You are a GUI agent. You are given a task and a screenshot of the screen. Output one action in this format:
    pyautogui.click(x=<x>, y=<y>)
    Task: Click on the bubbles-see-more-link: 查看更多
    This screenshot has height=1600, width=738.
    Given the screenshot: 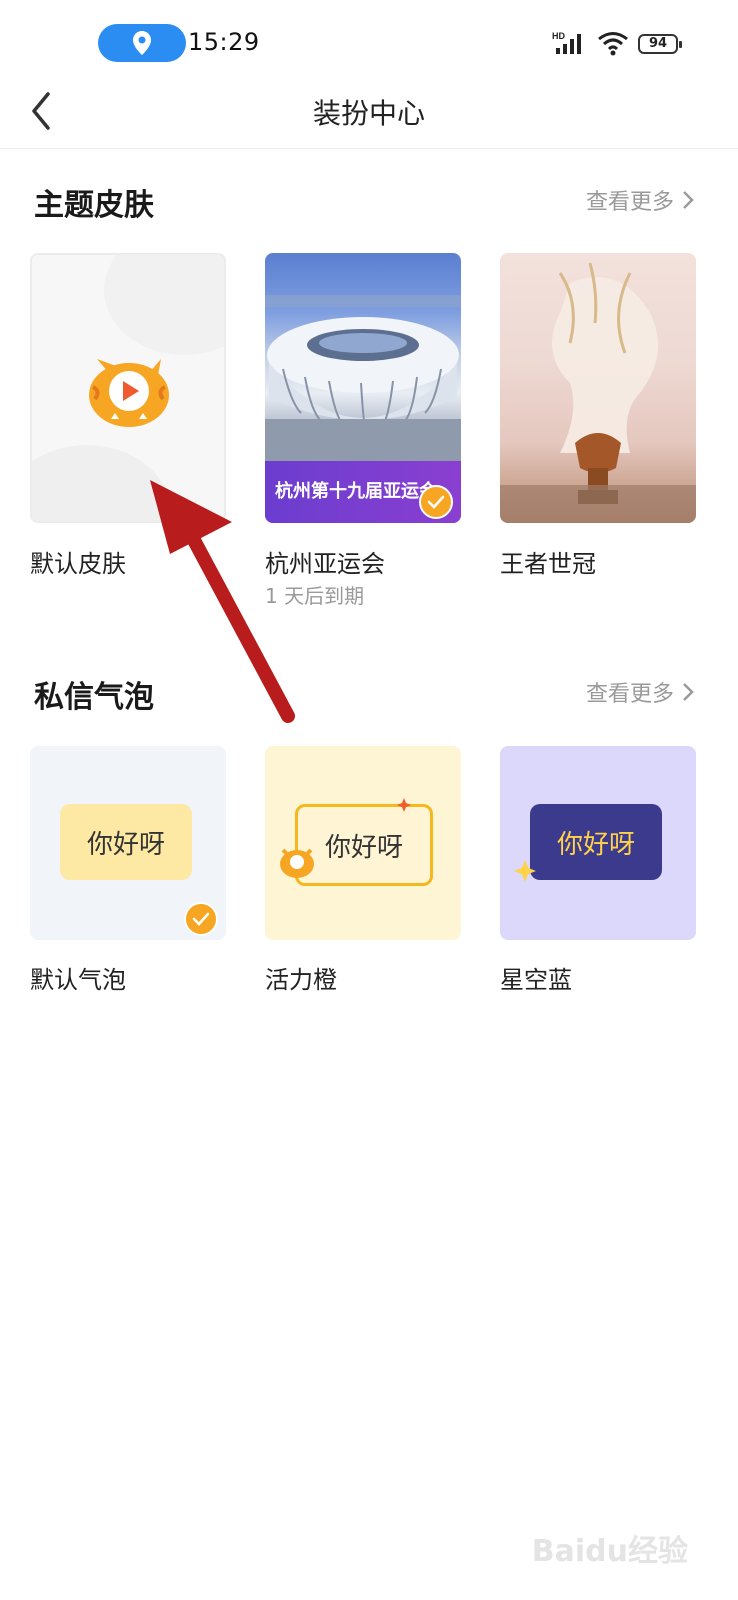 What is the action you would take?
    pyautogui.click(x=640, y=692)
    